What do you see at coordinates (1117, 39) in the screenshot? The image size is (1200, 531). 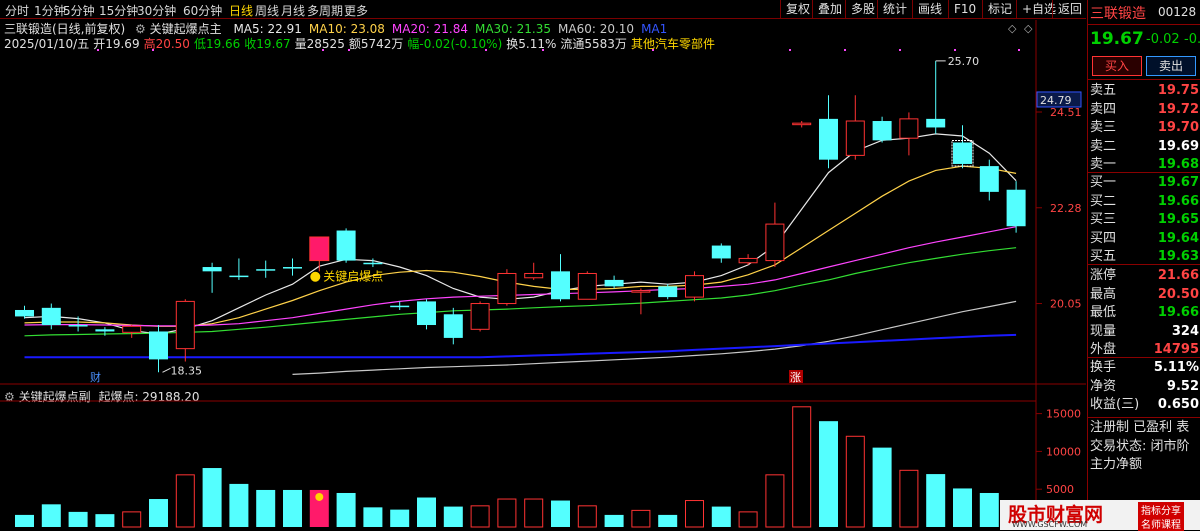 I see `quote-price: 19.67` at bounding box center [1117, 39].